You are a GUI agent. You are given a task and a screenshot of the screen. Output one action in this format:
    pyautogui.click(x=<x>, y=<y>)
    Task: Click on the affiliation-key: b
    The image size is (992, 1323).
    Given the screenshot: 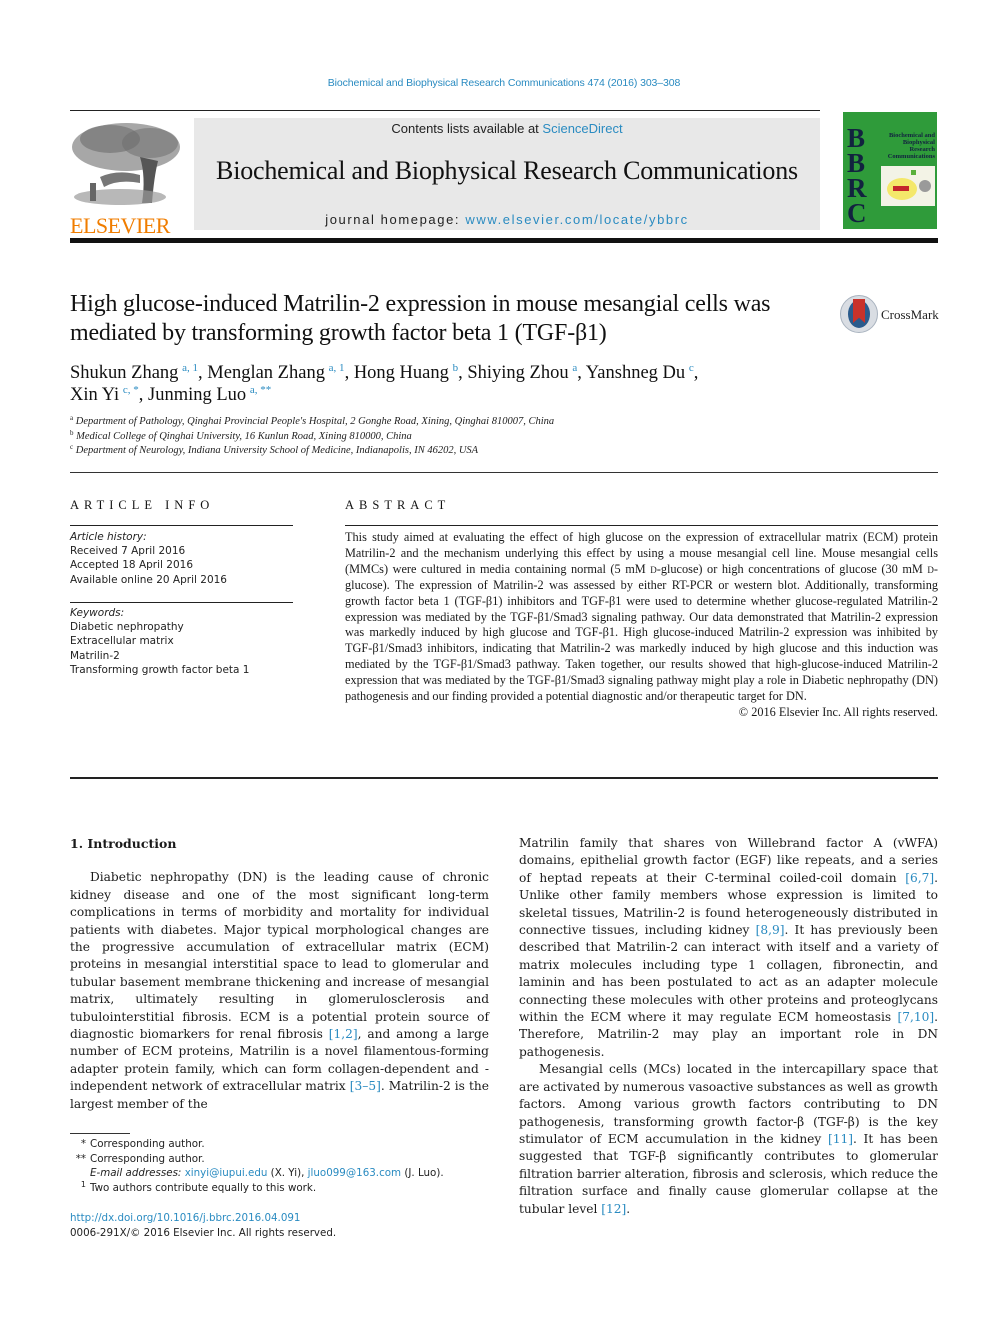 What is the action you would take?
    pyautogui.click(x=72, y=432)
    